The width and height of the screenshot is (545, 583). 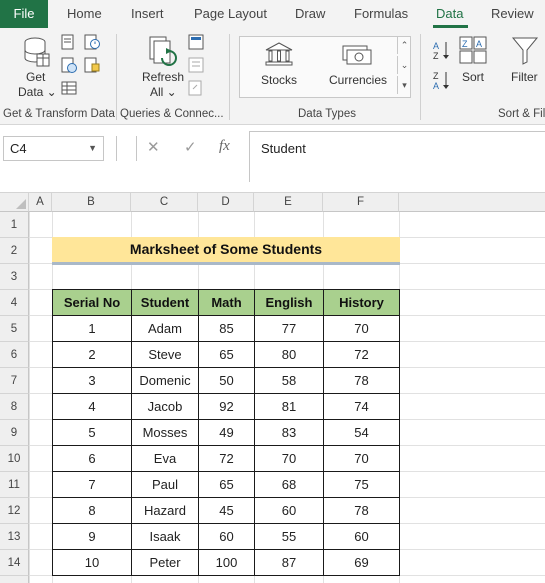 What do you see at coordinates (226, 562) in the screenshot?
I see `table-cell: 100` at bounding box center [226, 562].